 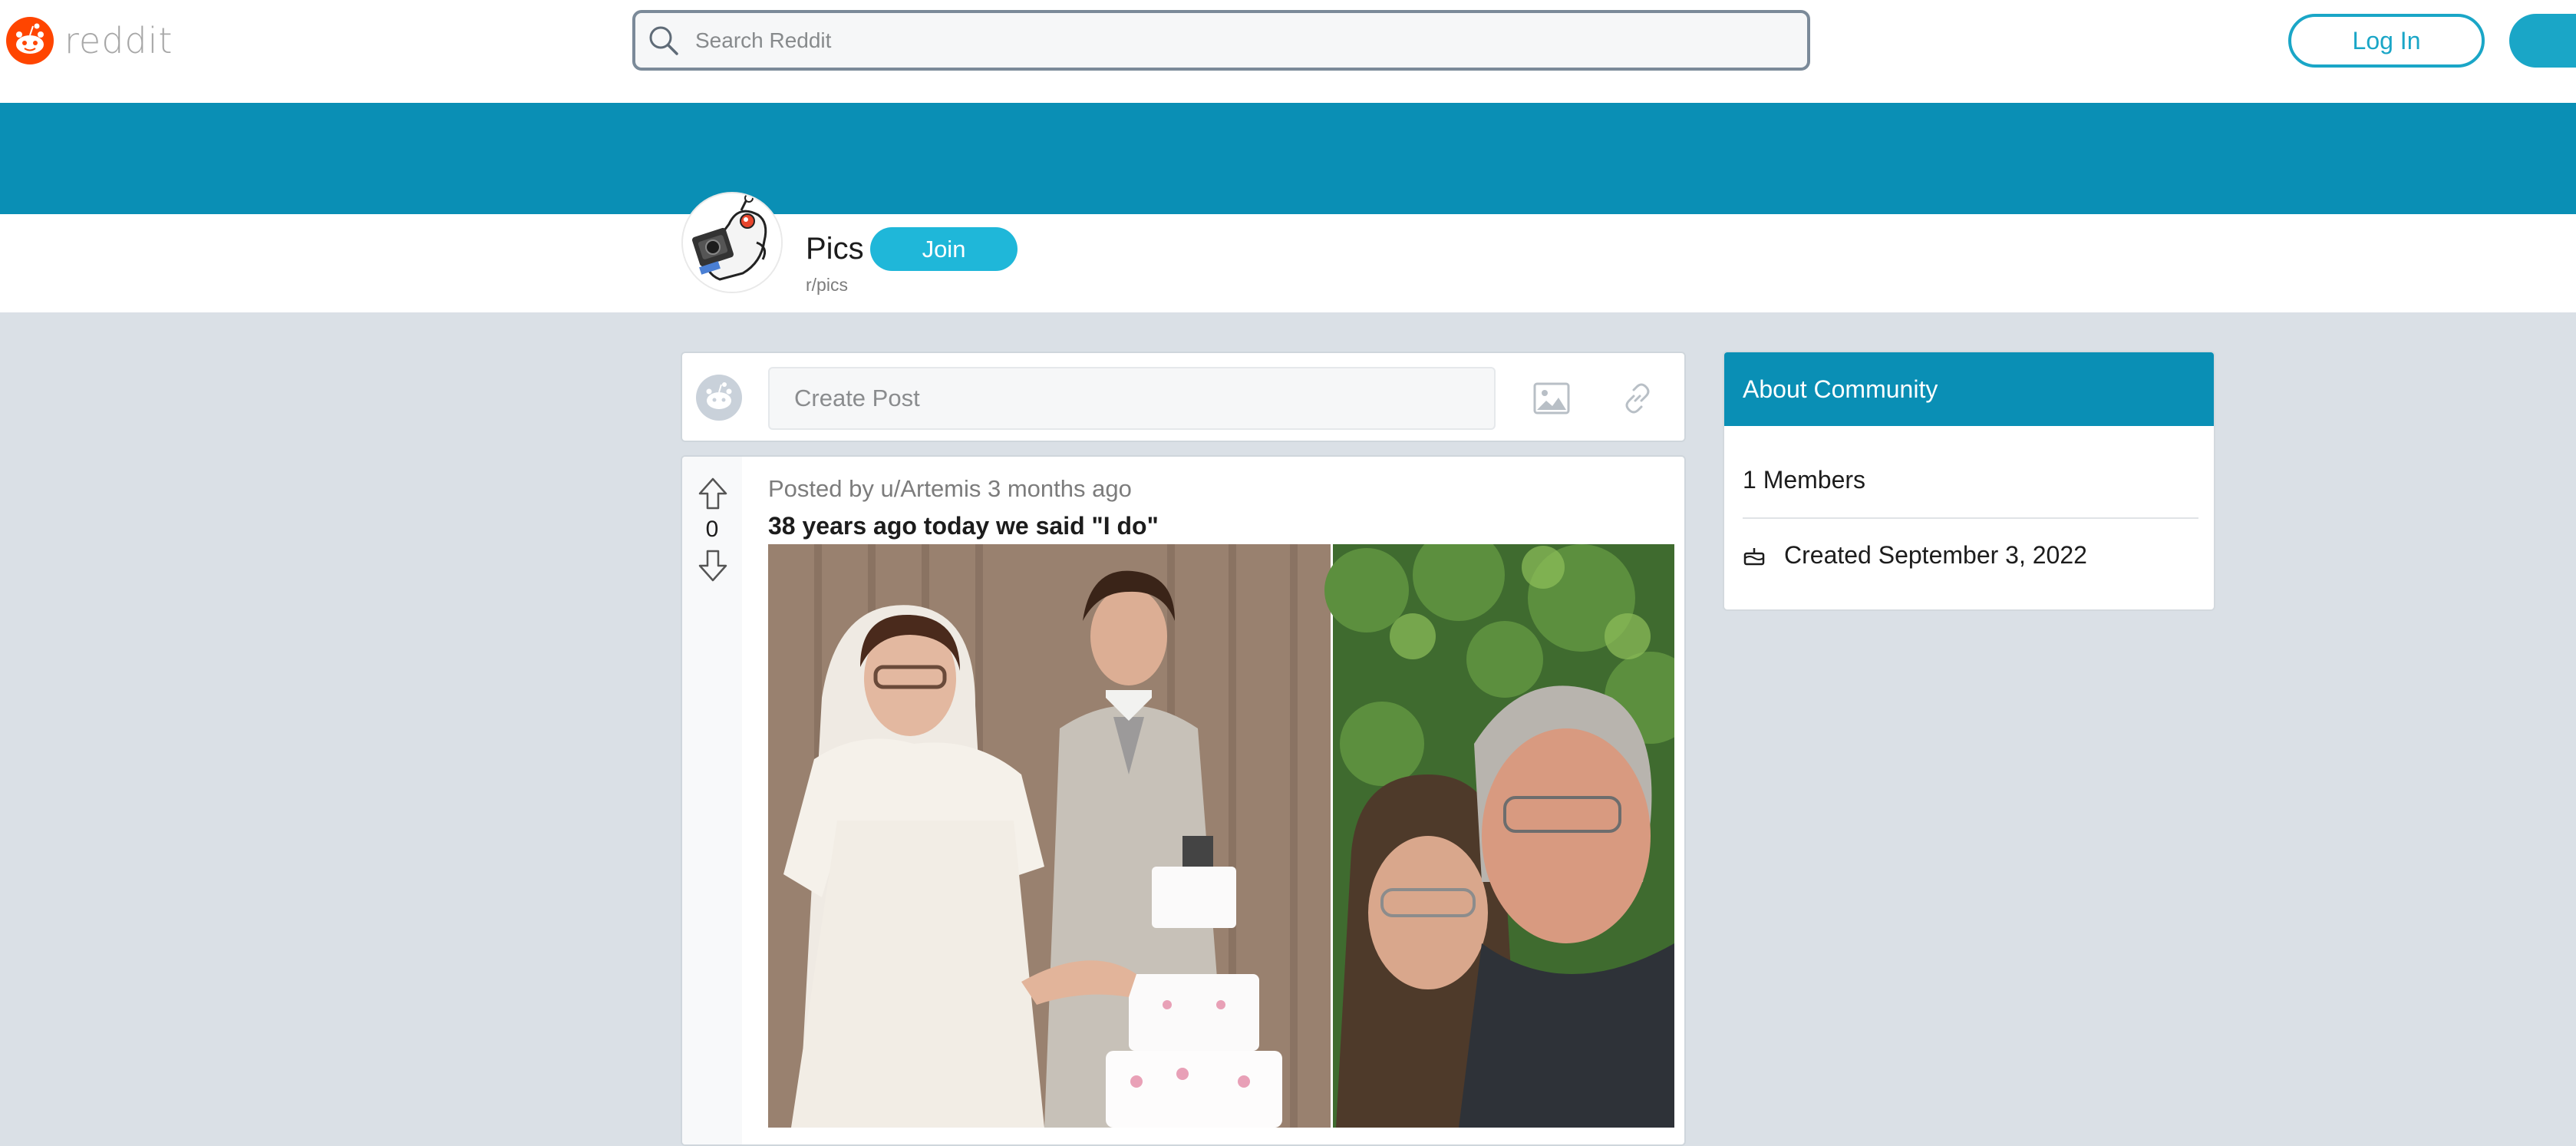 I want to click on image-icon, so click(x=1551, y=399).